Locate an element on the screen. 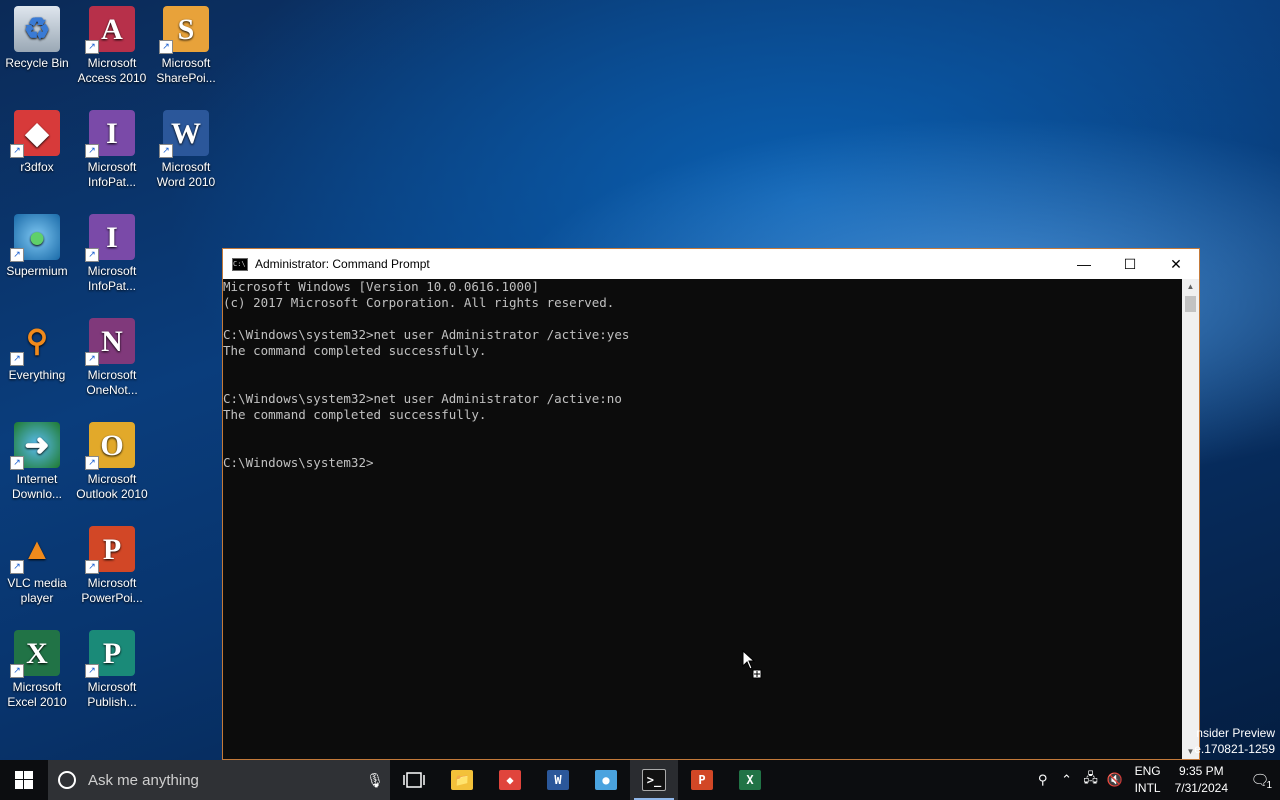  watermark-line1: nsider Preview is located at coordinates (1235, 733).